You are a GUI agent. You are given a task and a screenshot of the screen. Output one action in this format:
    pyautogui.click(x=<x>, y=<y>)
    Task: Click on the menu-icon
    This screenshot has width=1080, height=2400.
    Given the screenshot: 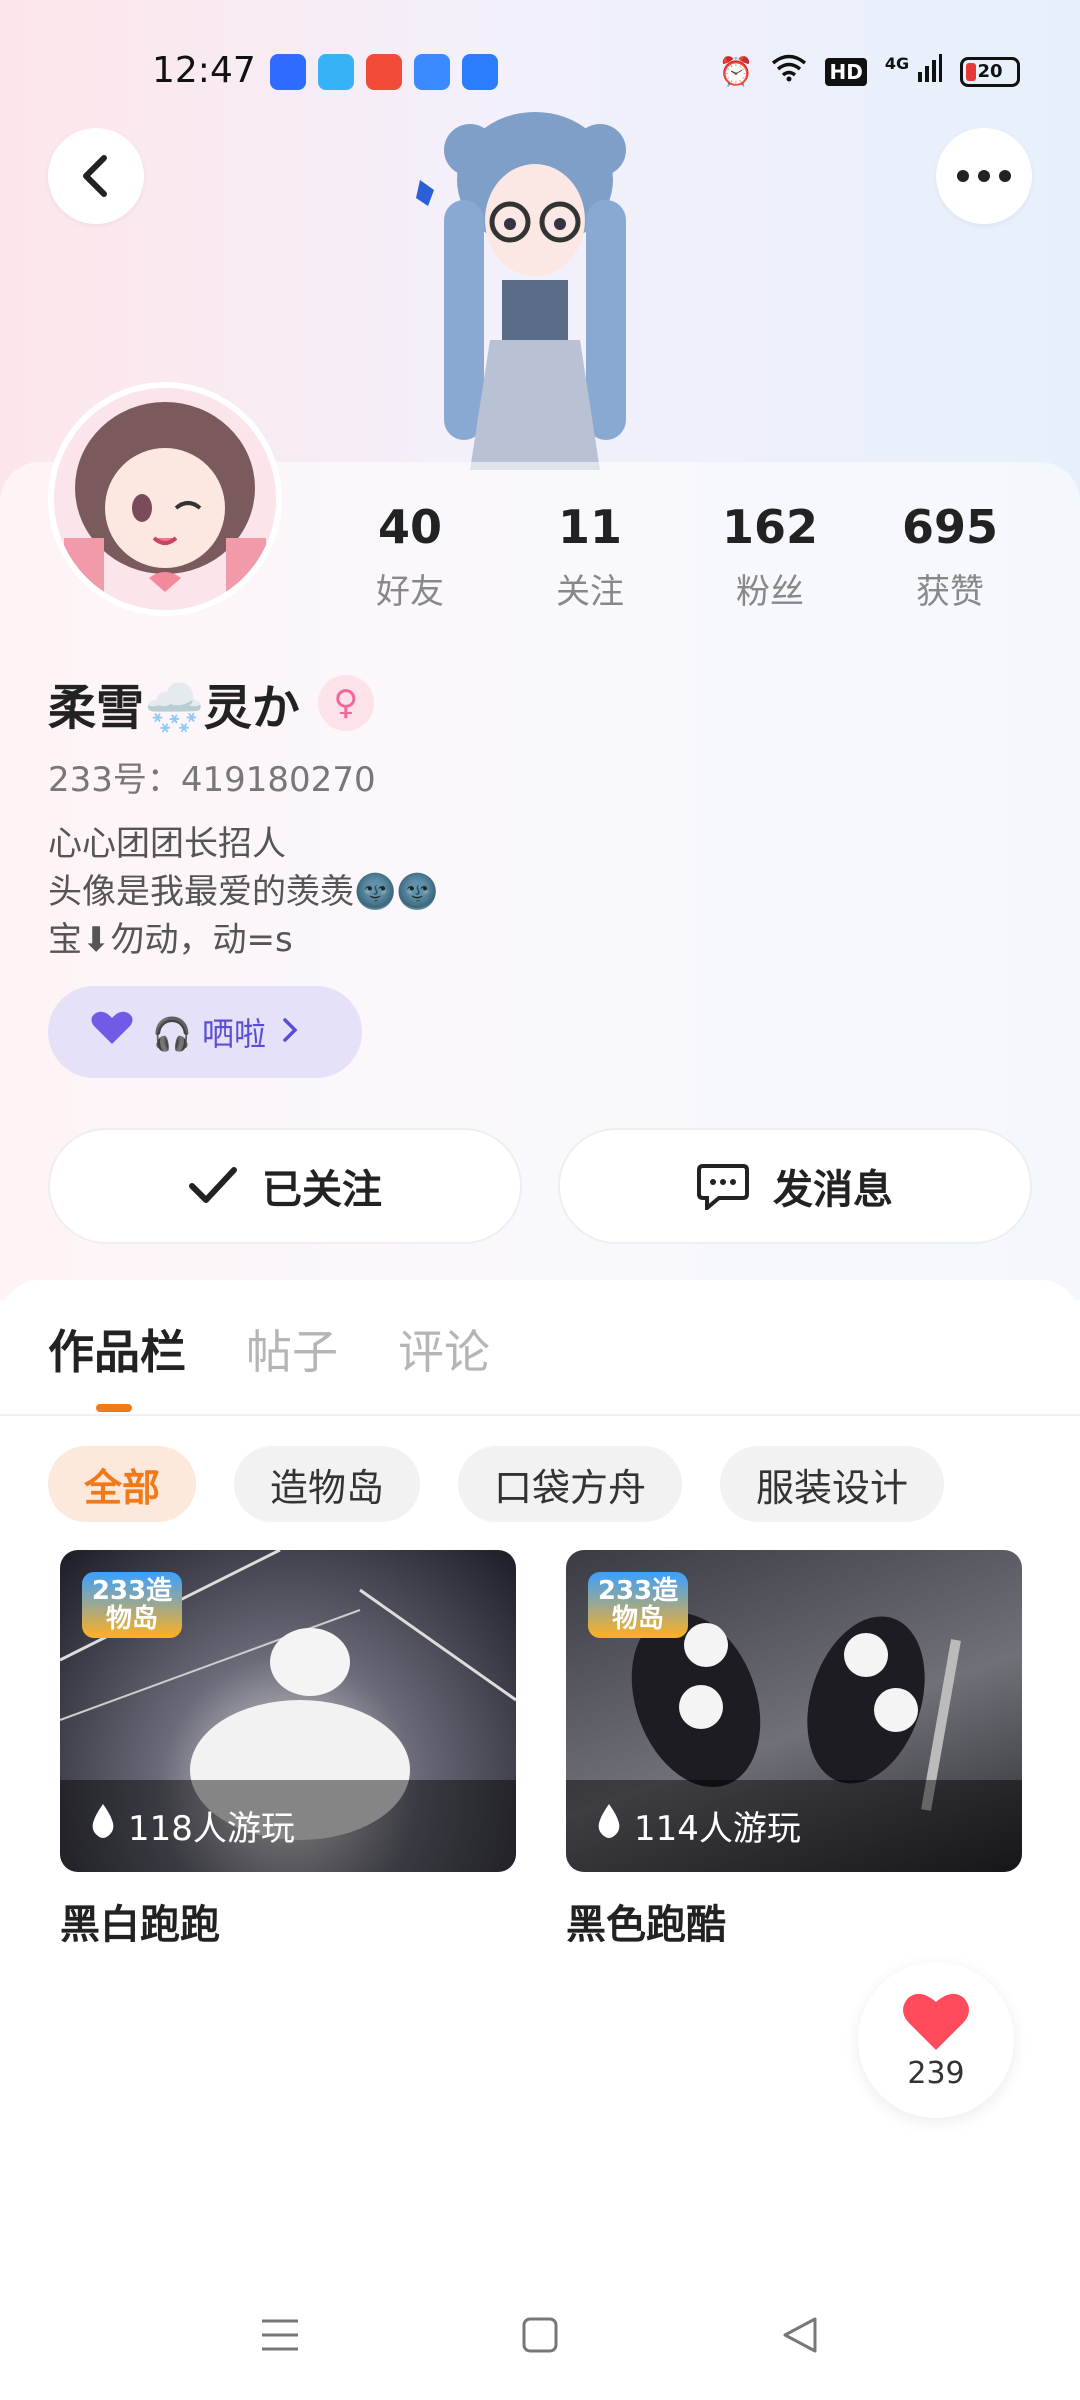 What is the action you would take?
    pyautogui.click(x=280, y=2335)
    